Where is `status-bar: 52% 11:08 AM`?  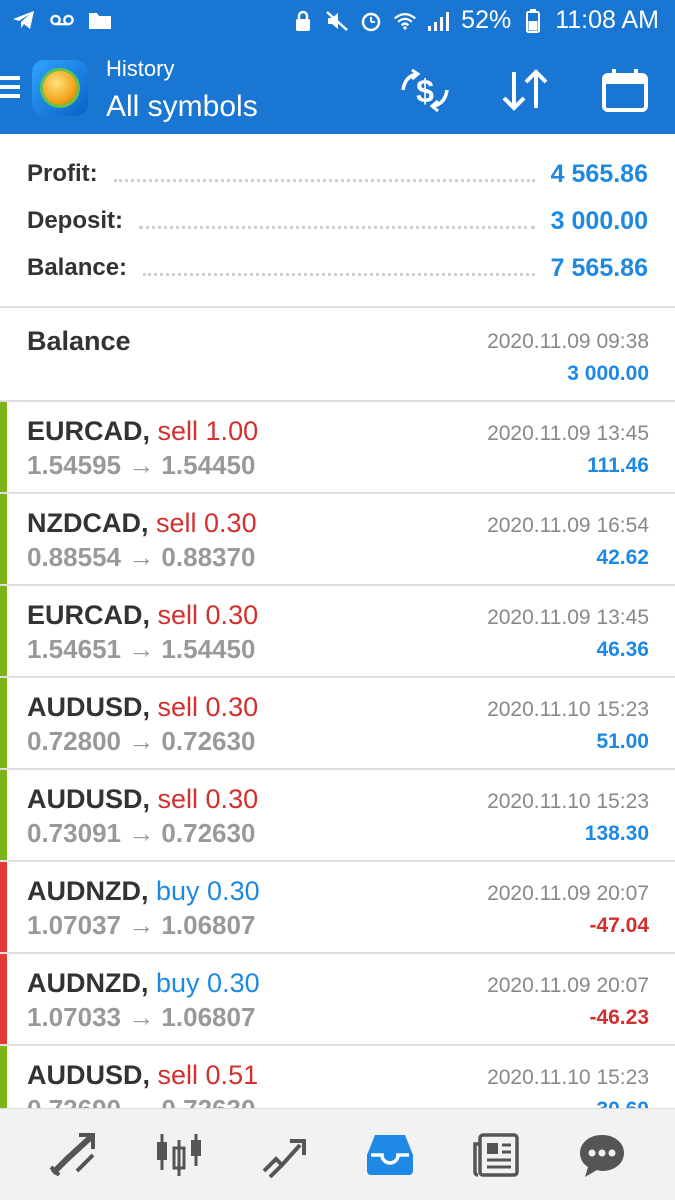
status-bar: 52% 11:08 AM is located at coordinates (337, 23).